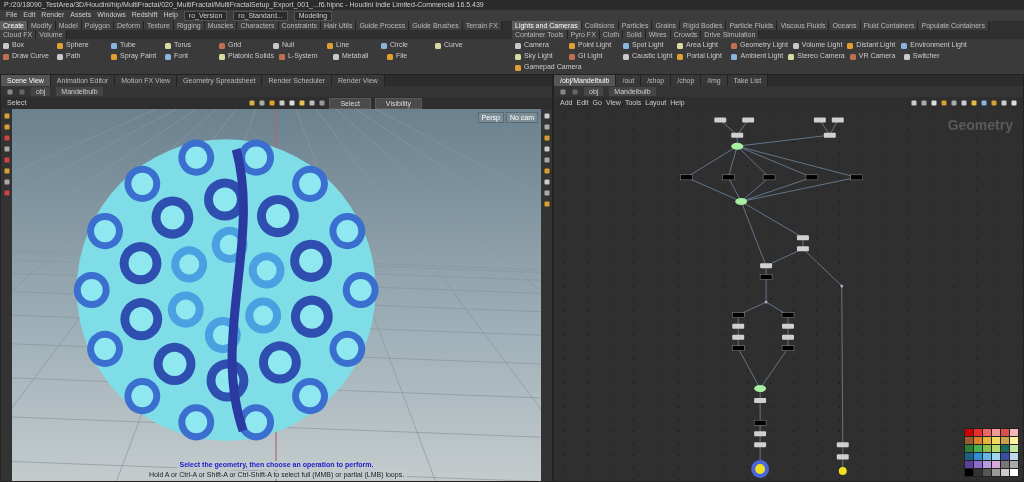 Image resolution: width=1024 pixels, height=482 pixels. Describe the element at coordinates (980, 125) in the screenshot. I see `network-context-label: Geometry` at that location.